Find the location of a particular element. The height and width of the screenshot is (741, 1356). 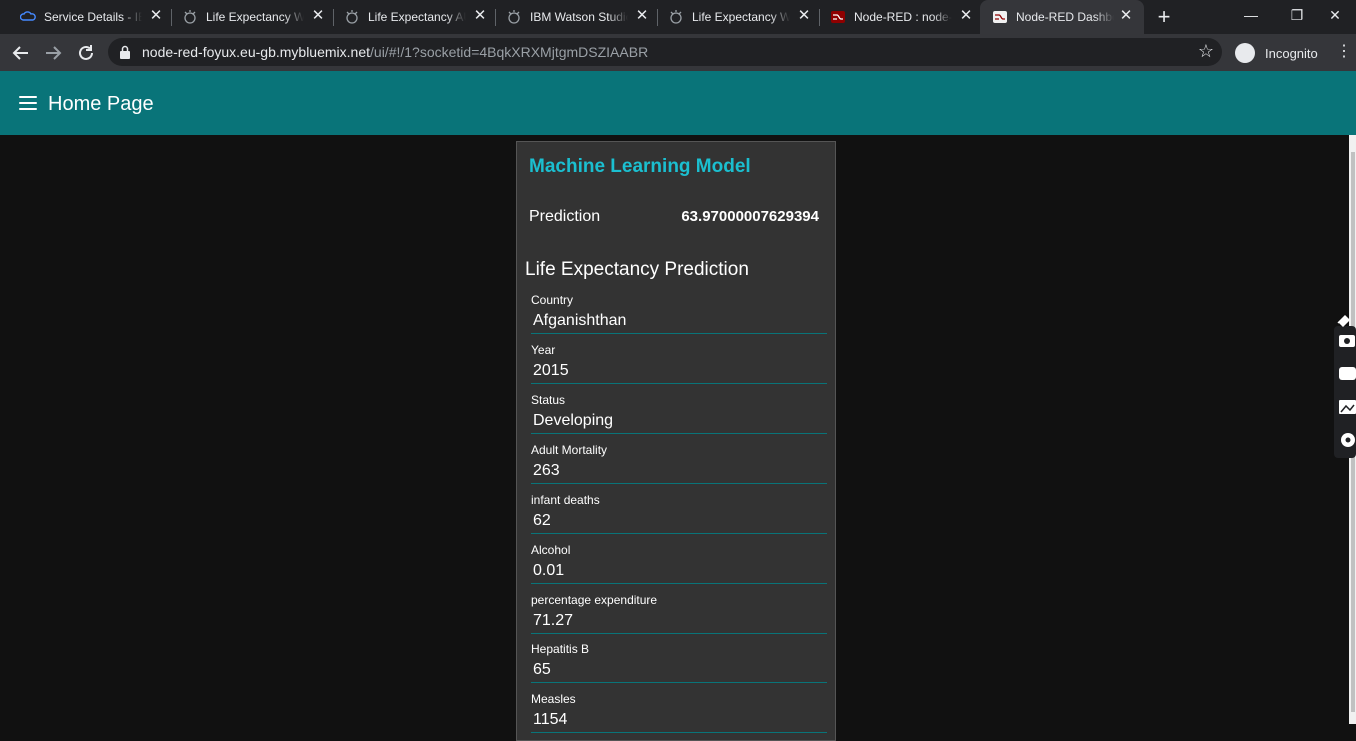

hepatitis-b-field: Hepatitis B is located at coordinates (679, 665).